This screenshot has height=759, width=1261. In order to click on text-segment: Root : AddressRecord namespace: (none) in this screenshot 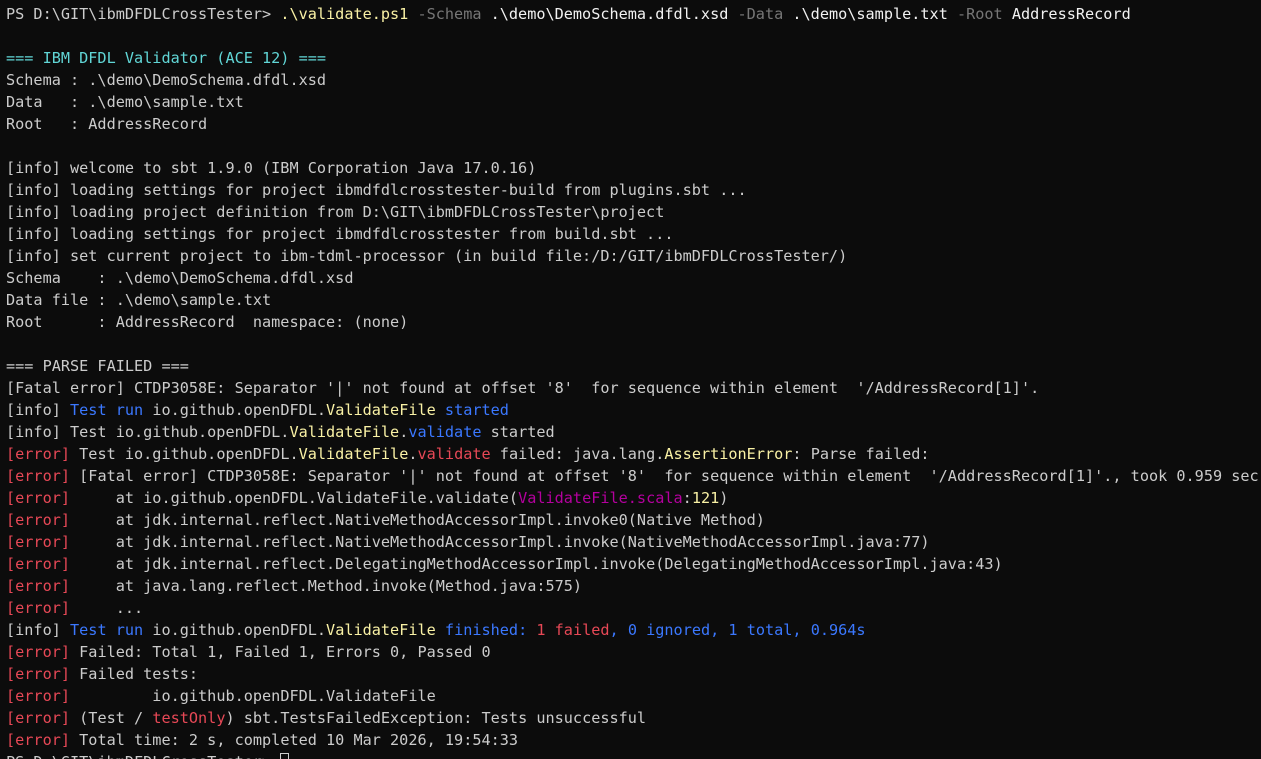, I will do `click(207, 322)`.